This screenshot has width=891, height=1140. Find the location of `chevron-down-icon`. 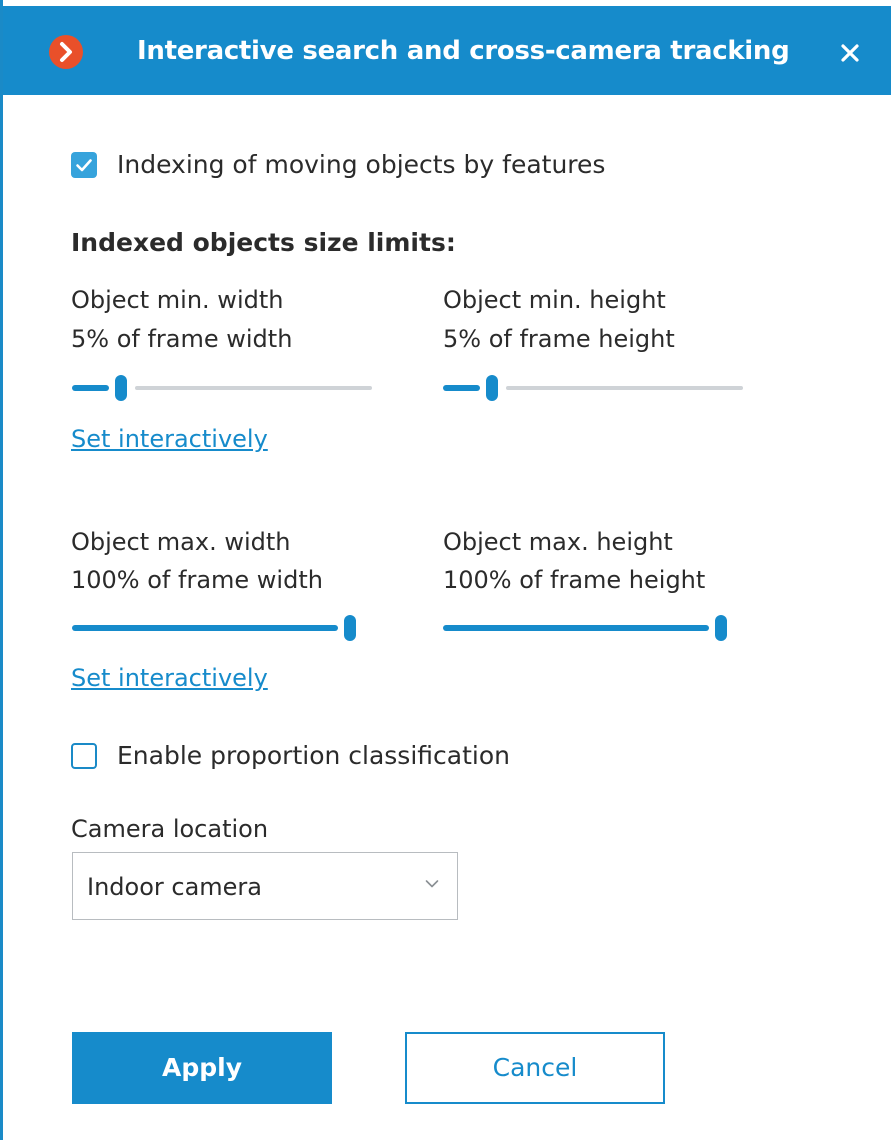

chevron-down-icon is located at coordinates (432, 884).